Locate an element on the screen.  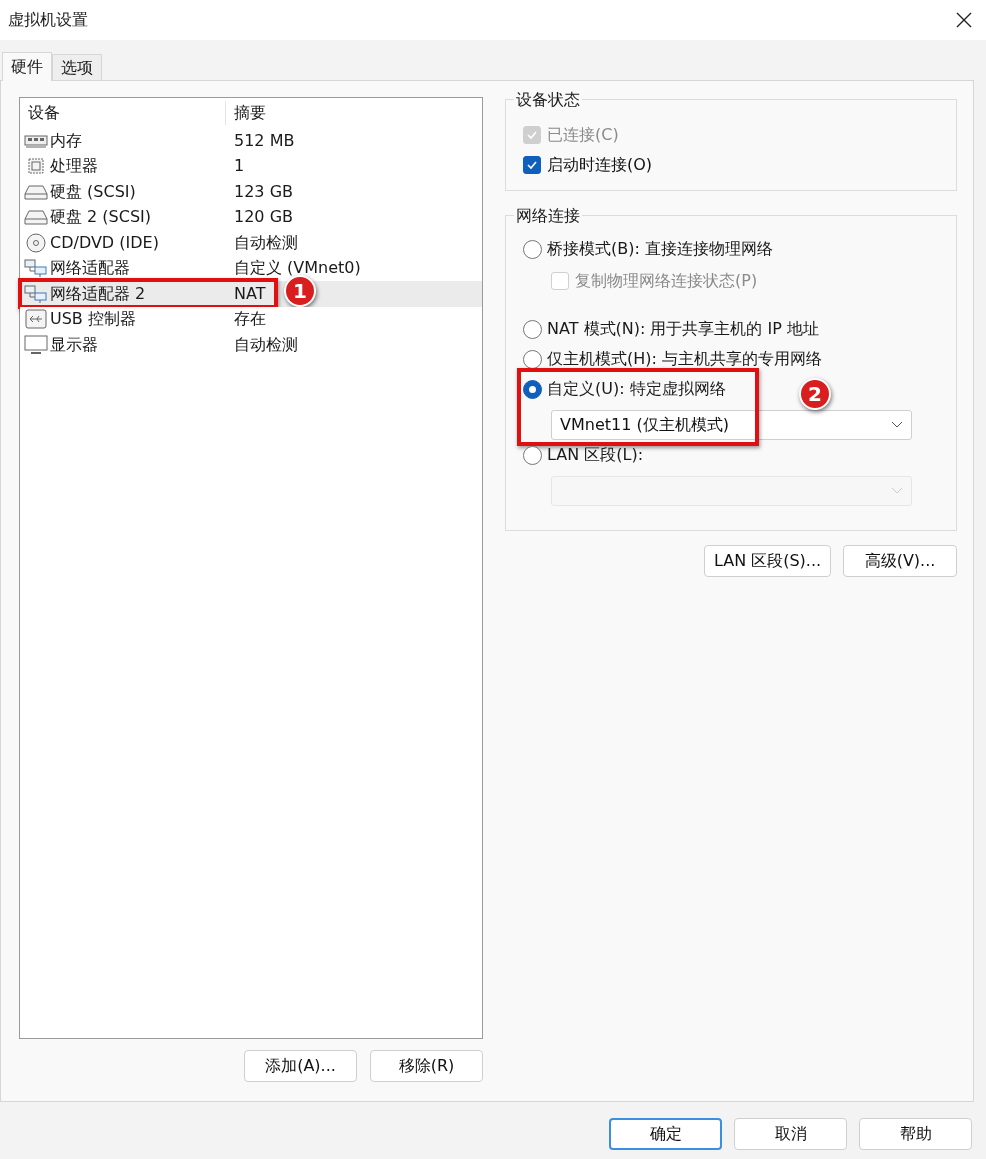
device-name: 显示器 is located at coordinates (74, 344).